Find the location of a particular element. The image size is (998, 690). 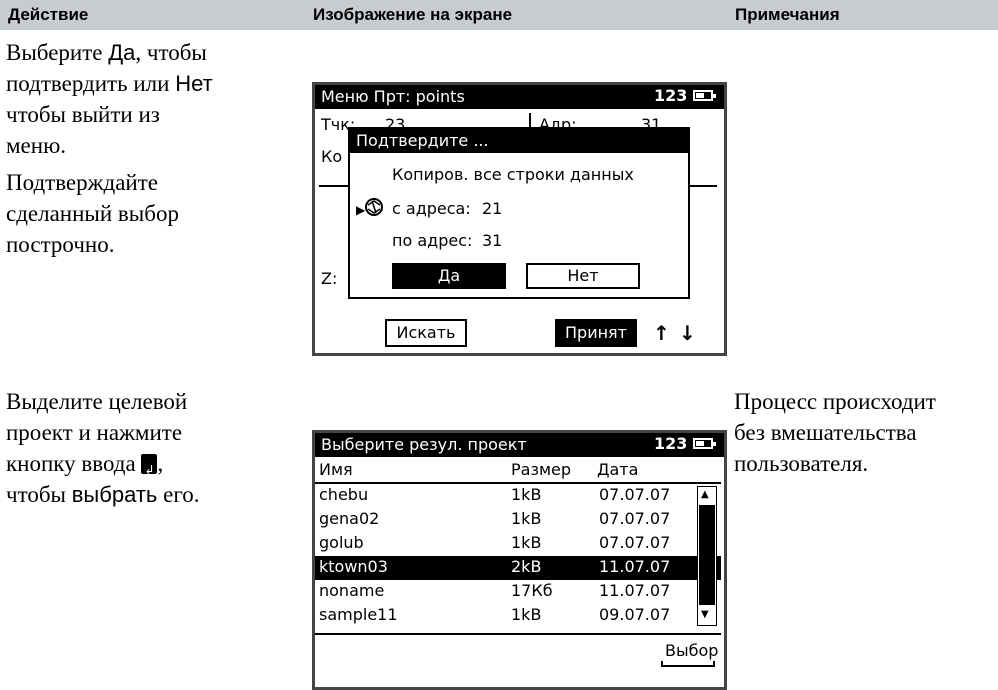

list-item: gena02 1kB 07.07.07 is located at coordinates (518, 520).